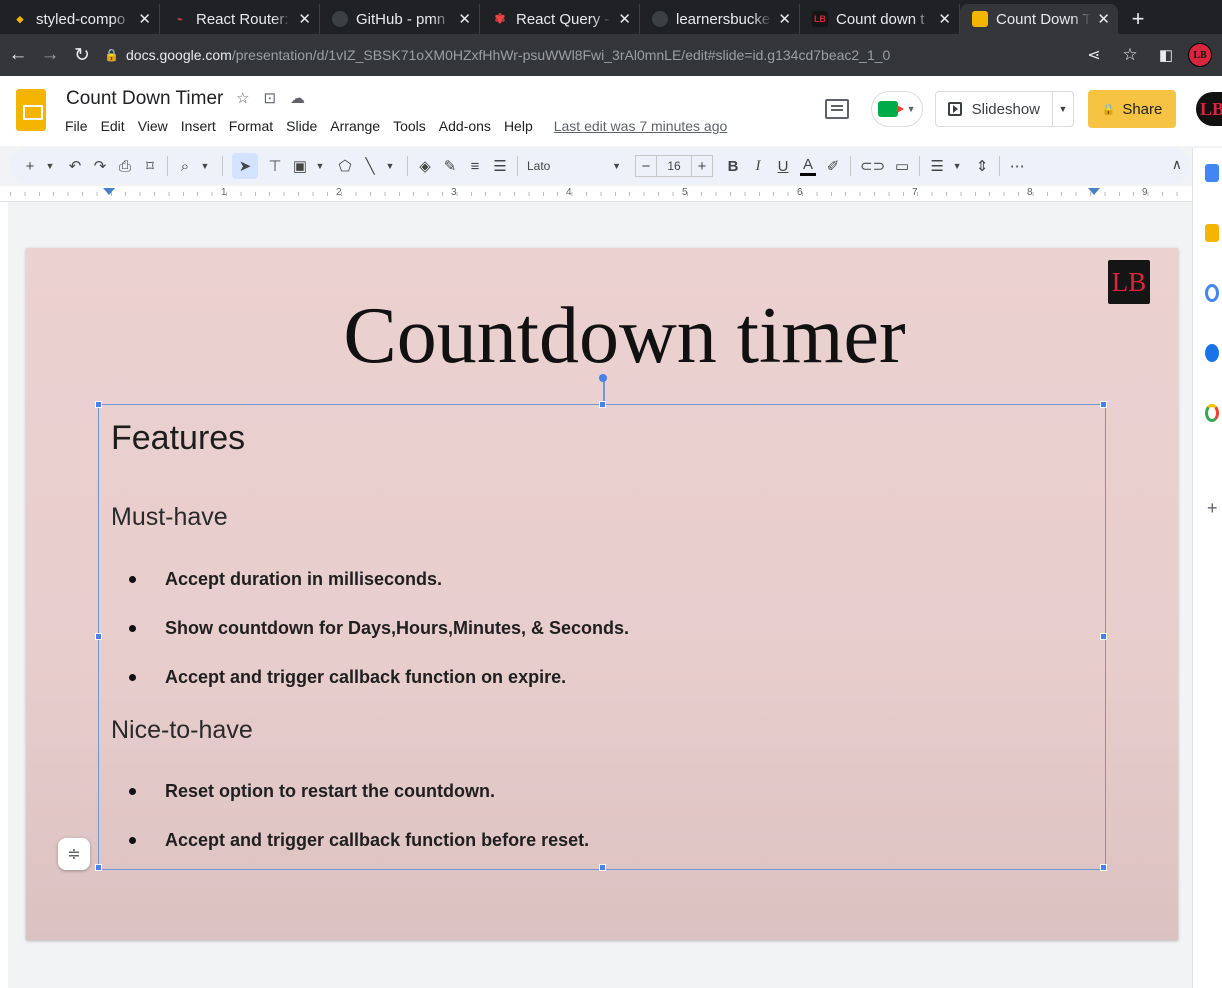 This screenshot has width=1222, height=988. I want to click on ruler-number: 2, so click(339, 192).